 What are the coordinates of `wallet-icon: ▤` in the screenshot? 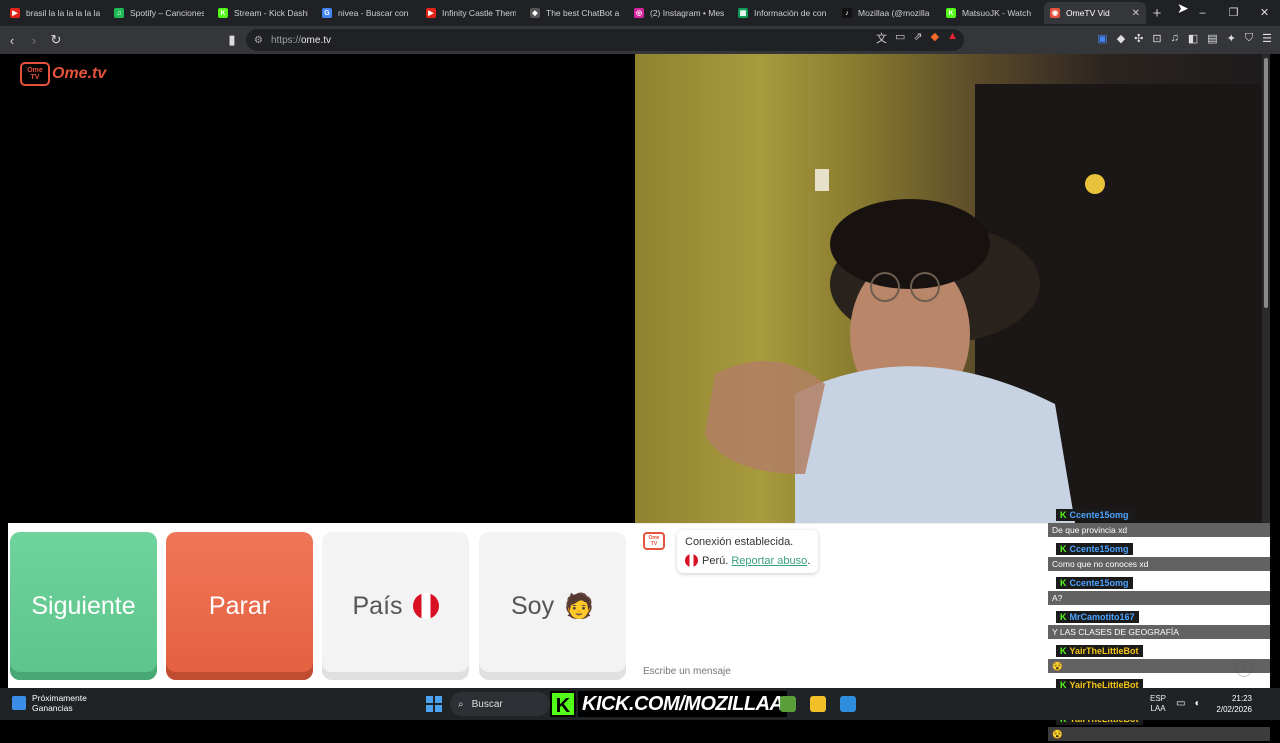 It's located at (1212, 38).